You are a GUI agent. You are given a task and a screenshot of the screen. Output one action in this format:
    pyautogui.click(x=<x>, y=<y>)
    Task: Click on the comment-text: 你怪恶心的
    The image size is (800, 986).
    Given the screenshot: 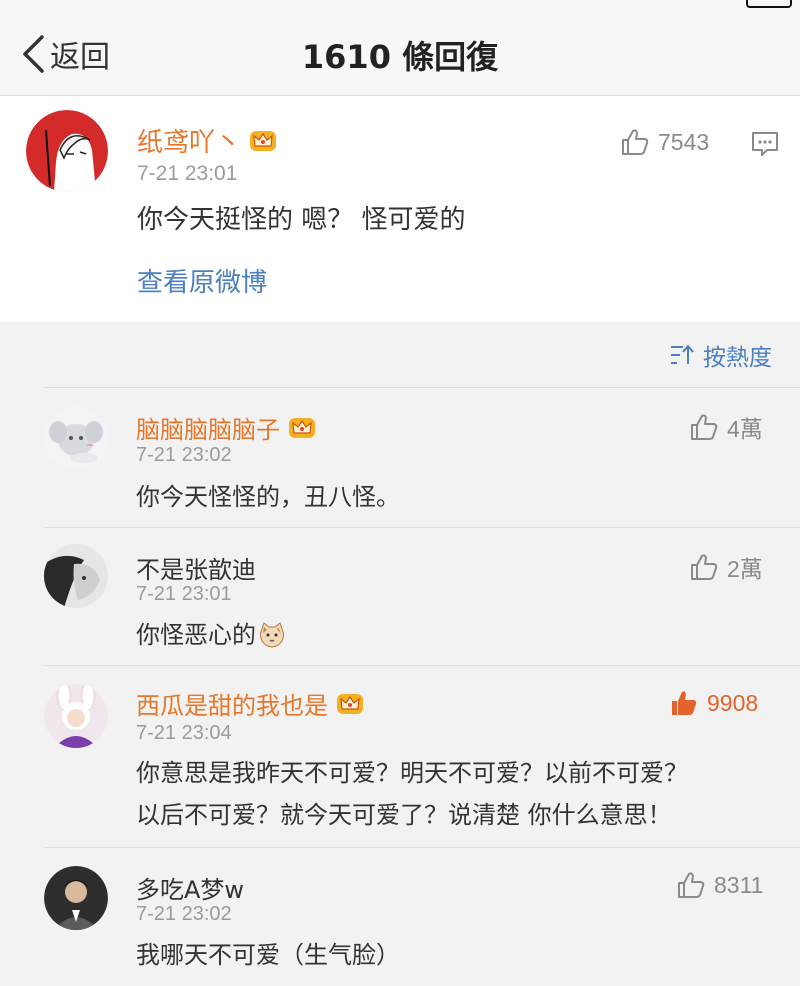 What is the action you would take?
    pyautogui.click(x=211, y=635)
    